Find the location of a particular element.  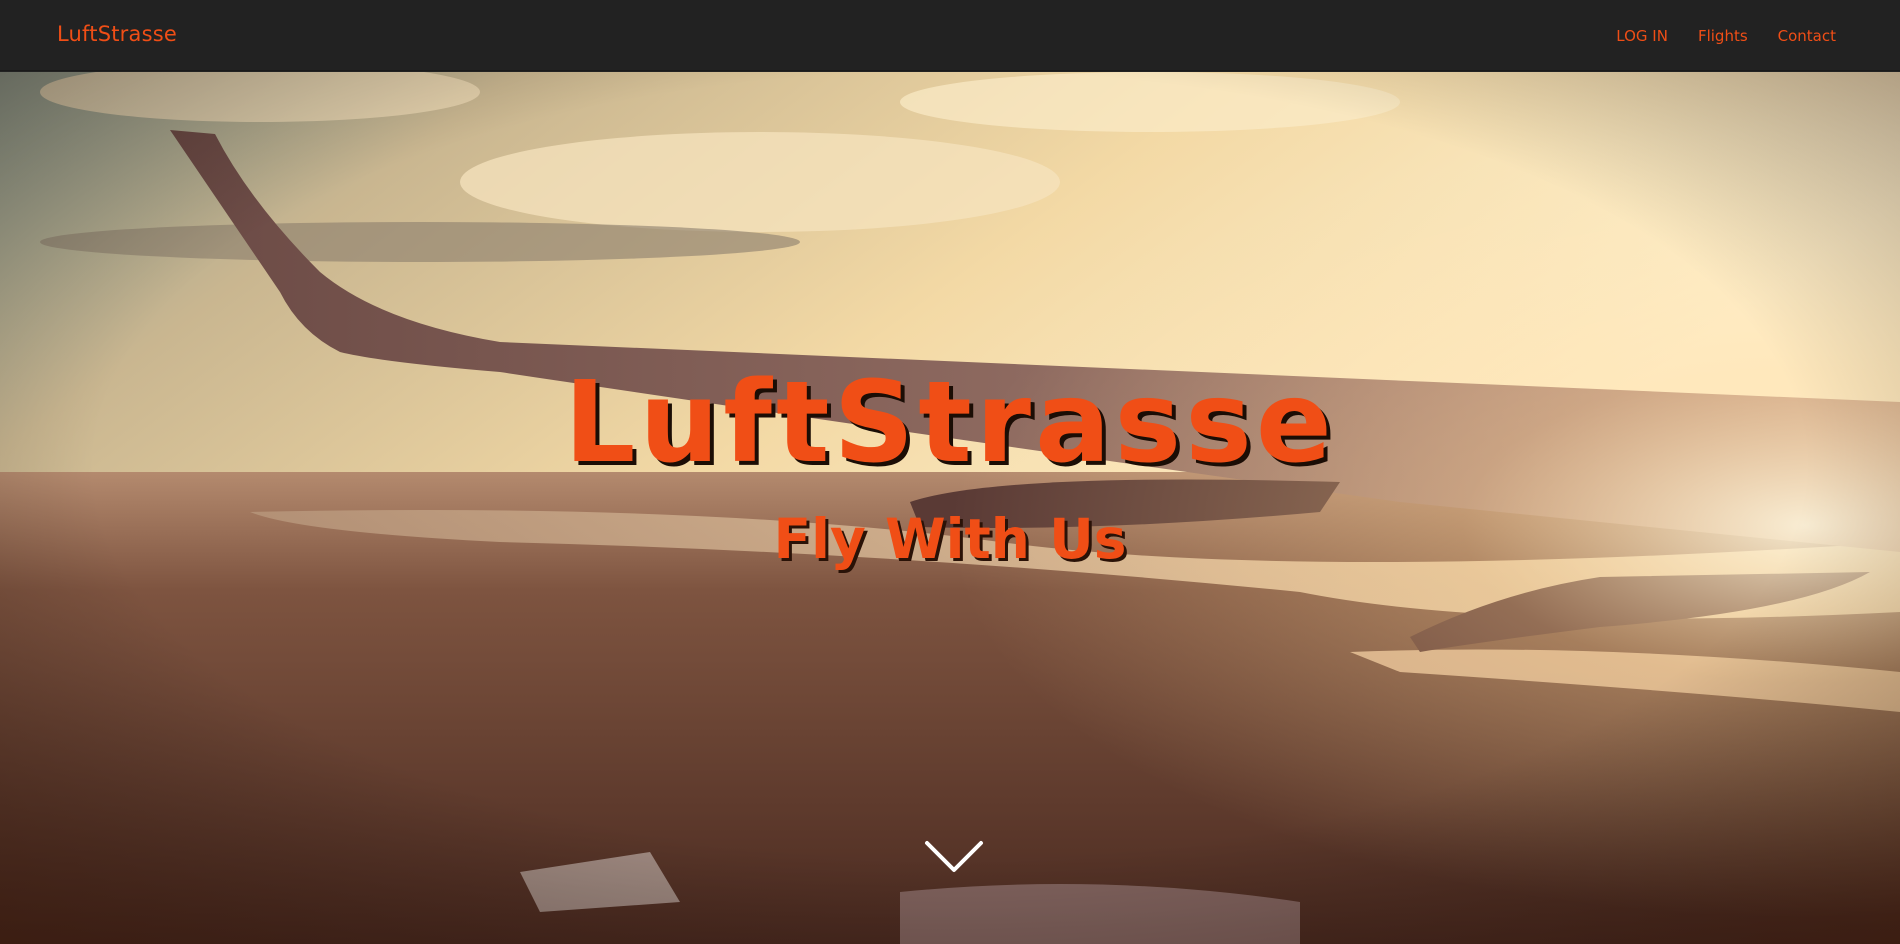

nav-links: LOG IN Flights Contact is located at coordinates (1726, 36).